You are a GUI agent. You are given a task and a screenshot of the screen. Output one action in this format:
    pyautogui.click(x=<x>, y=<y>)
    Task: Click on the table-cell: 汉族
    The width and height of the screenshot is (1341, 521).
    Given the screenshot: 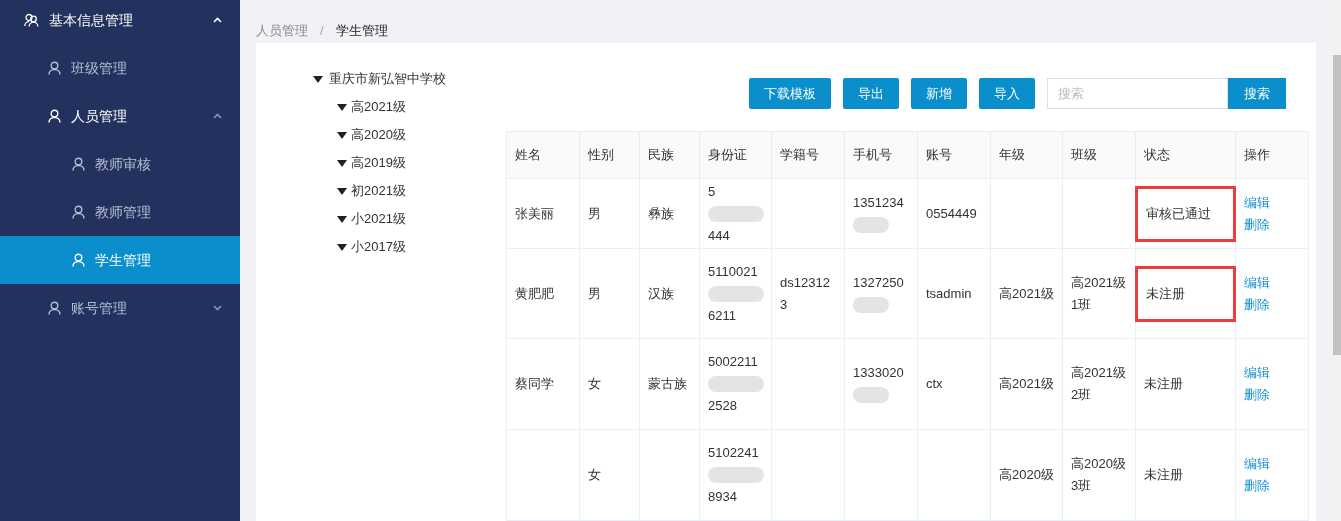 What is the action you would take?
    pyautogui.click(x=669, y=293)
    